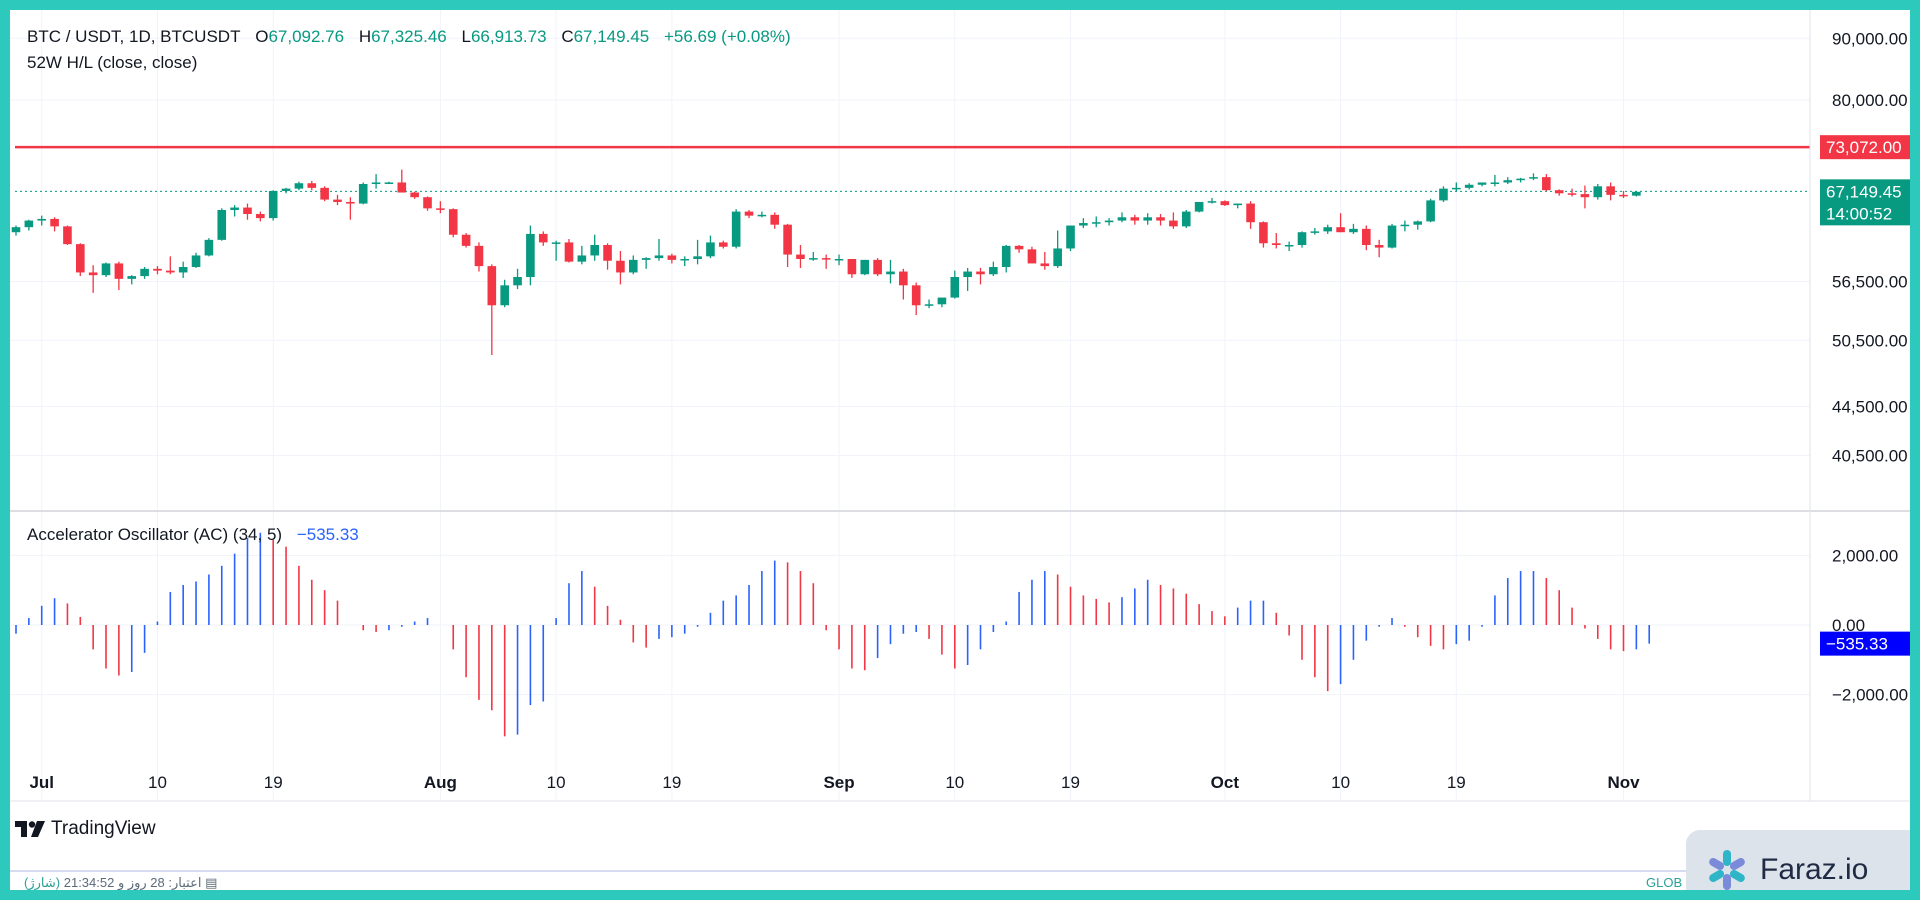  What do you see at coordinates (273, 782) in the screenshot?
I see `time-tick-label: 19` at bounding box center [273, 782].